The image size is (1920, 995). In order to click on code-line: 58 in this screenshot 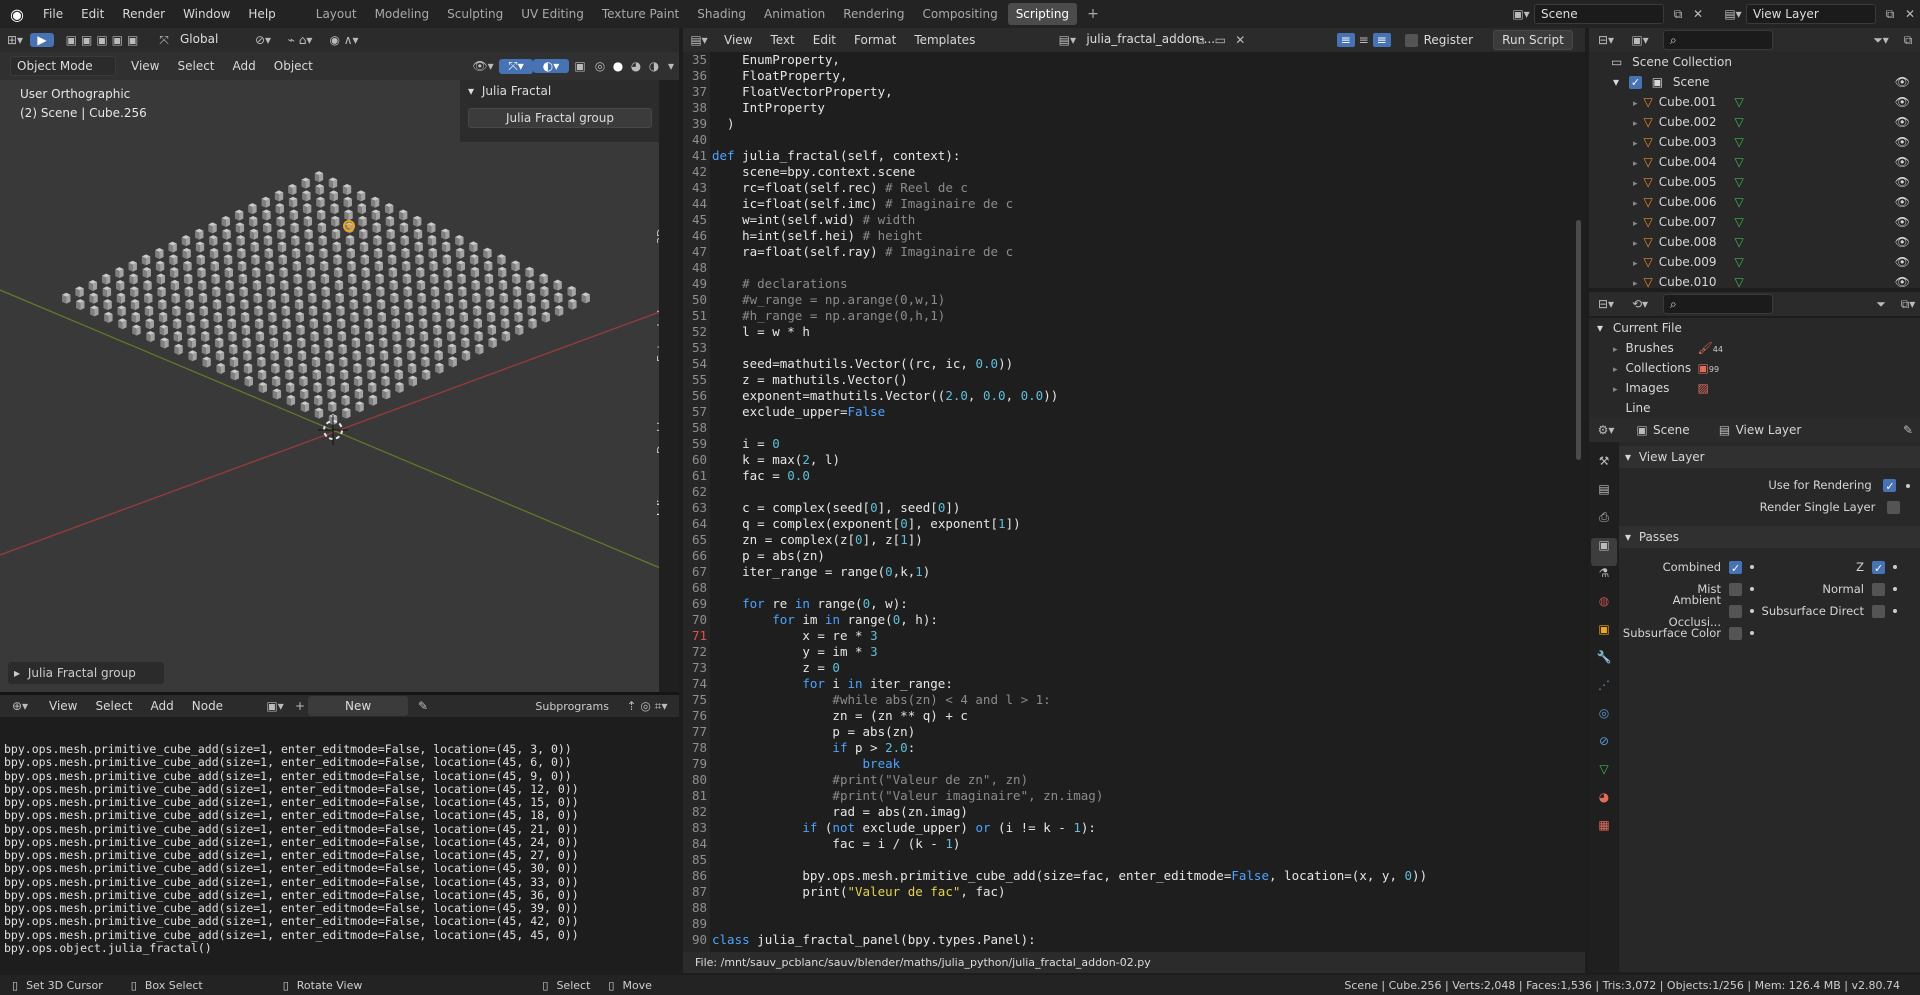, I will do `click(1134, 428)`.